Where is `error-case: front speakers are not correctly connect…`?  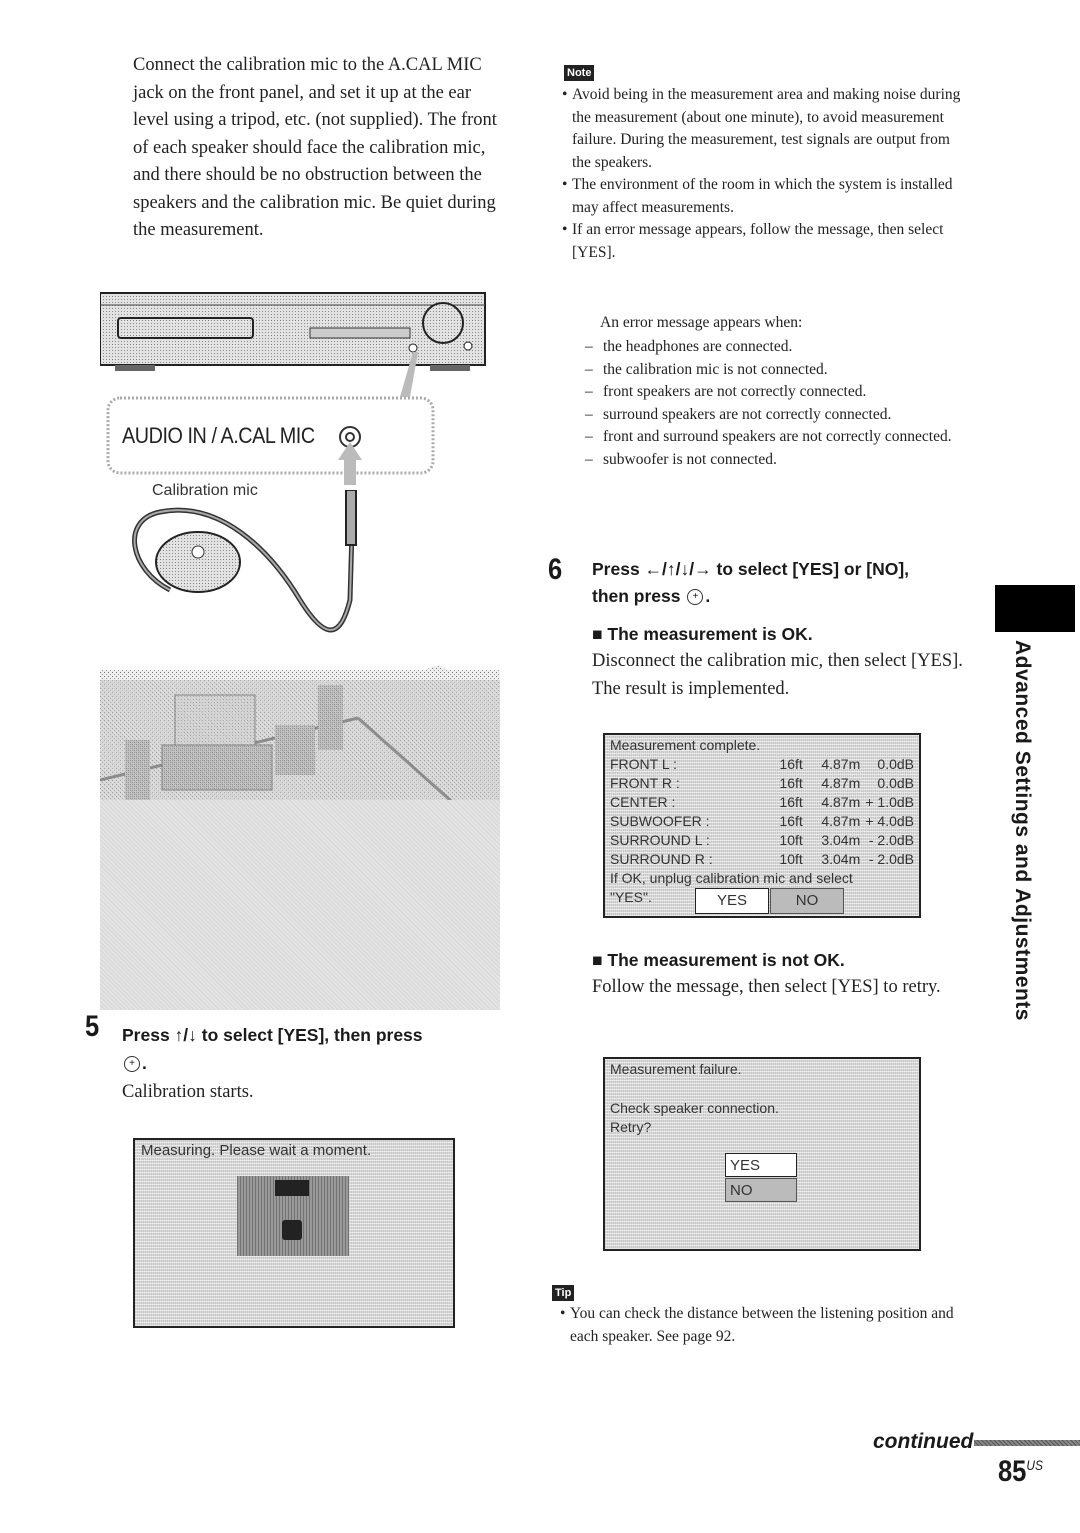 error-case: front speakers are not correctly connect… is located at coordinates (775, 392).